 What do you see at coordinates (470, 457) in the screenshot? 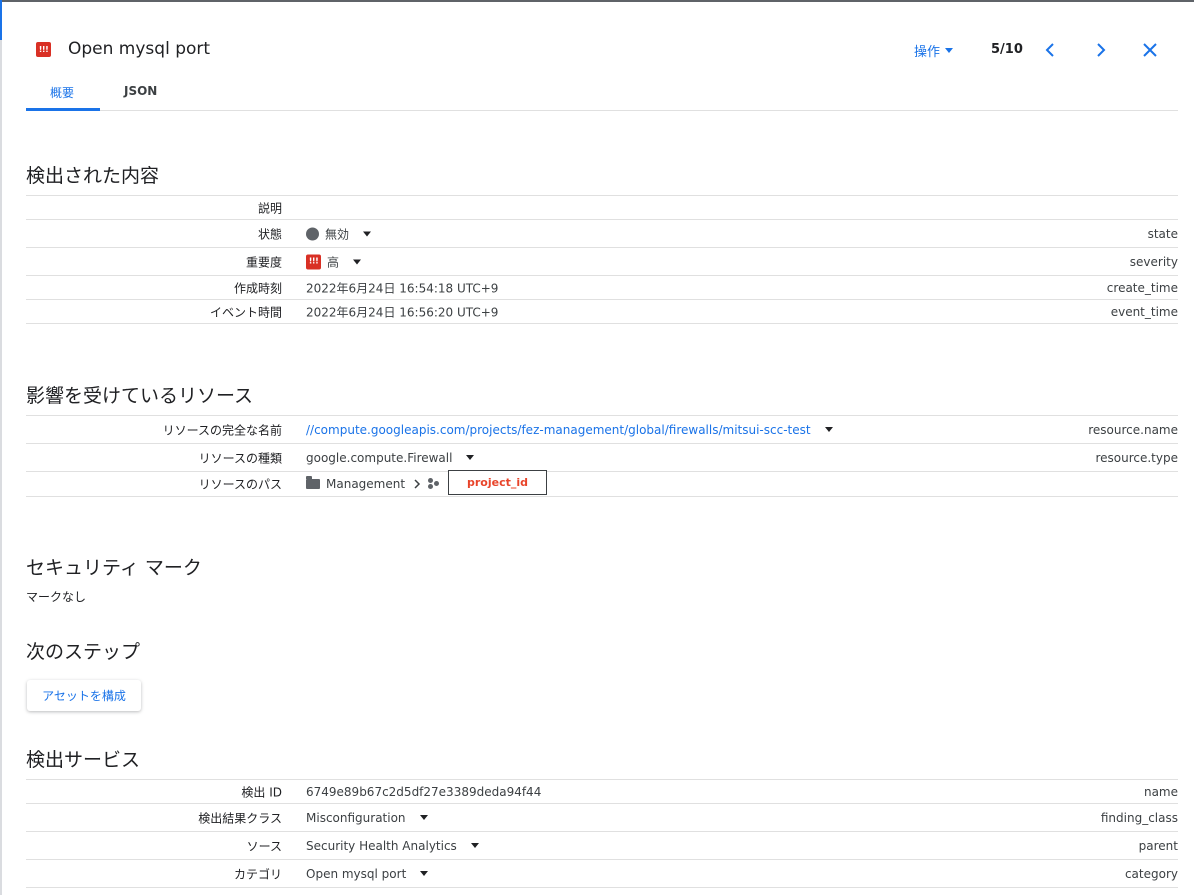
I see `resource-type-dropdown-icon` at bounding box center [470, 457].